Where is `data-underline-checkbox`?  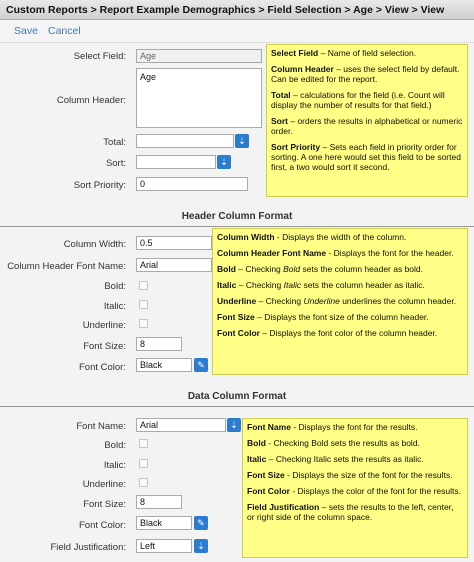
data-underline-checkbox is located at coordinates (143, 482).